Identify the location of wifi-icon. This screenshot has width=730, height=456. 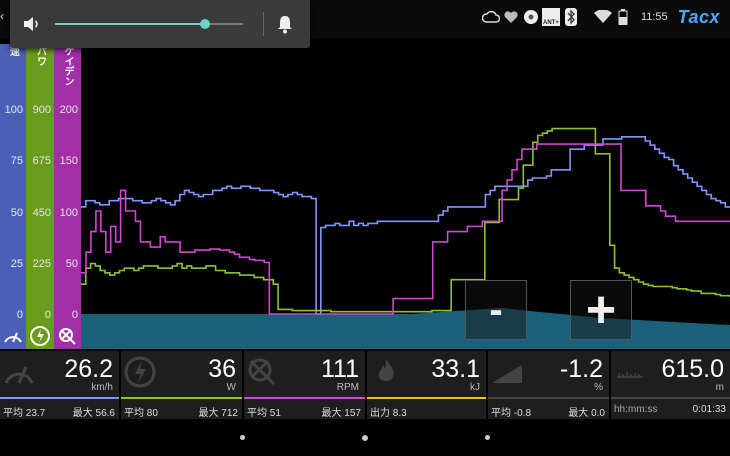
(603, 17).